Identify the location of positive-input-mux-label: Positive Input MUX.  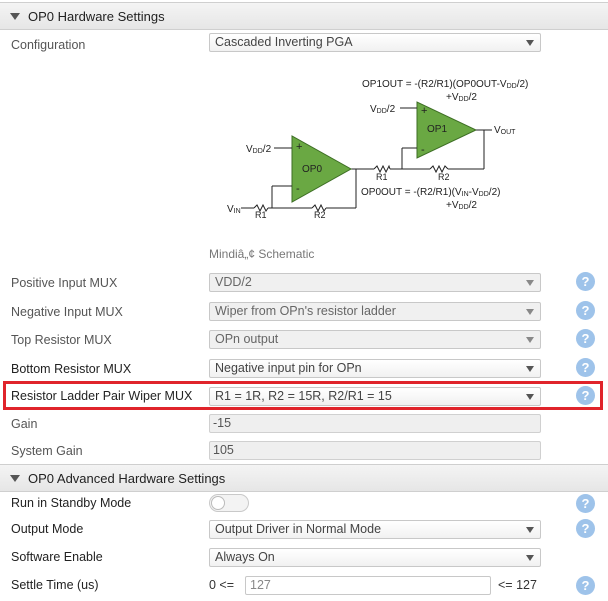
(64, 283).